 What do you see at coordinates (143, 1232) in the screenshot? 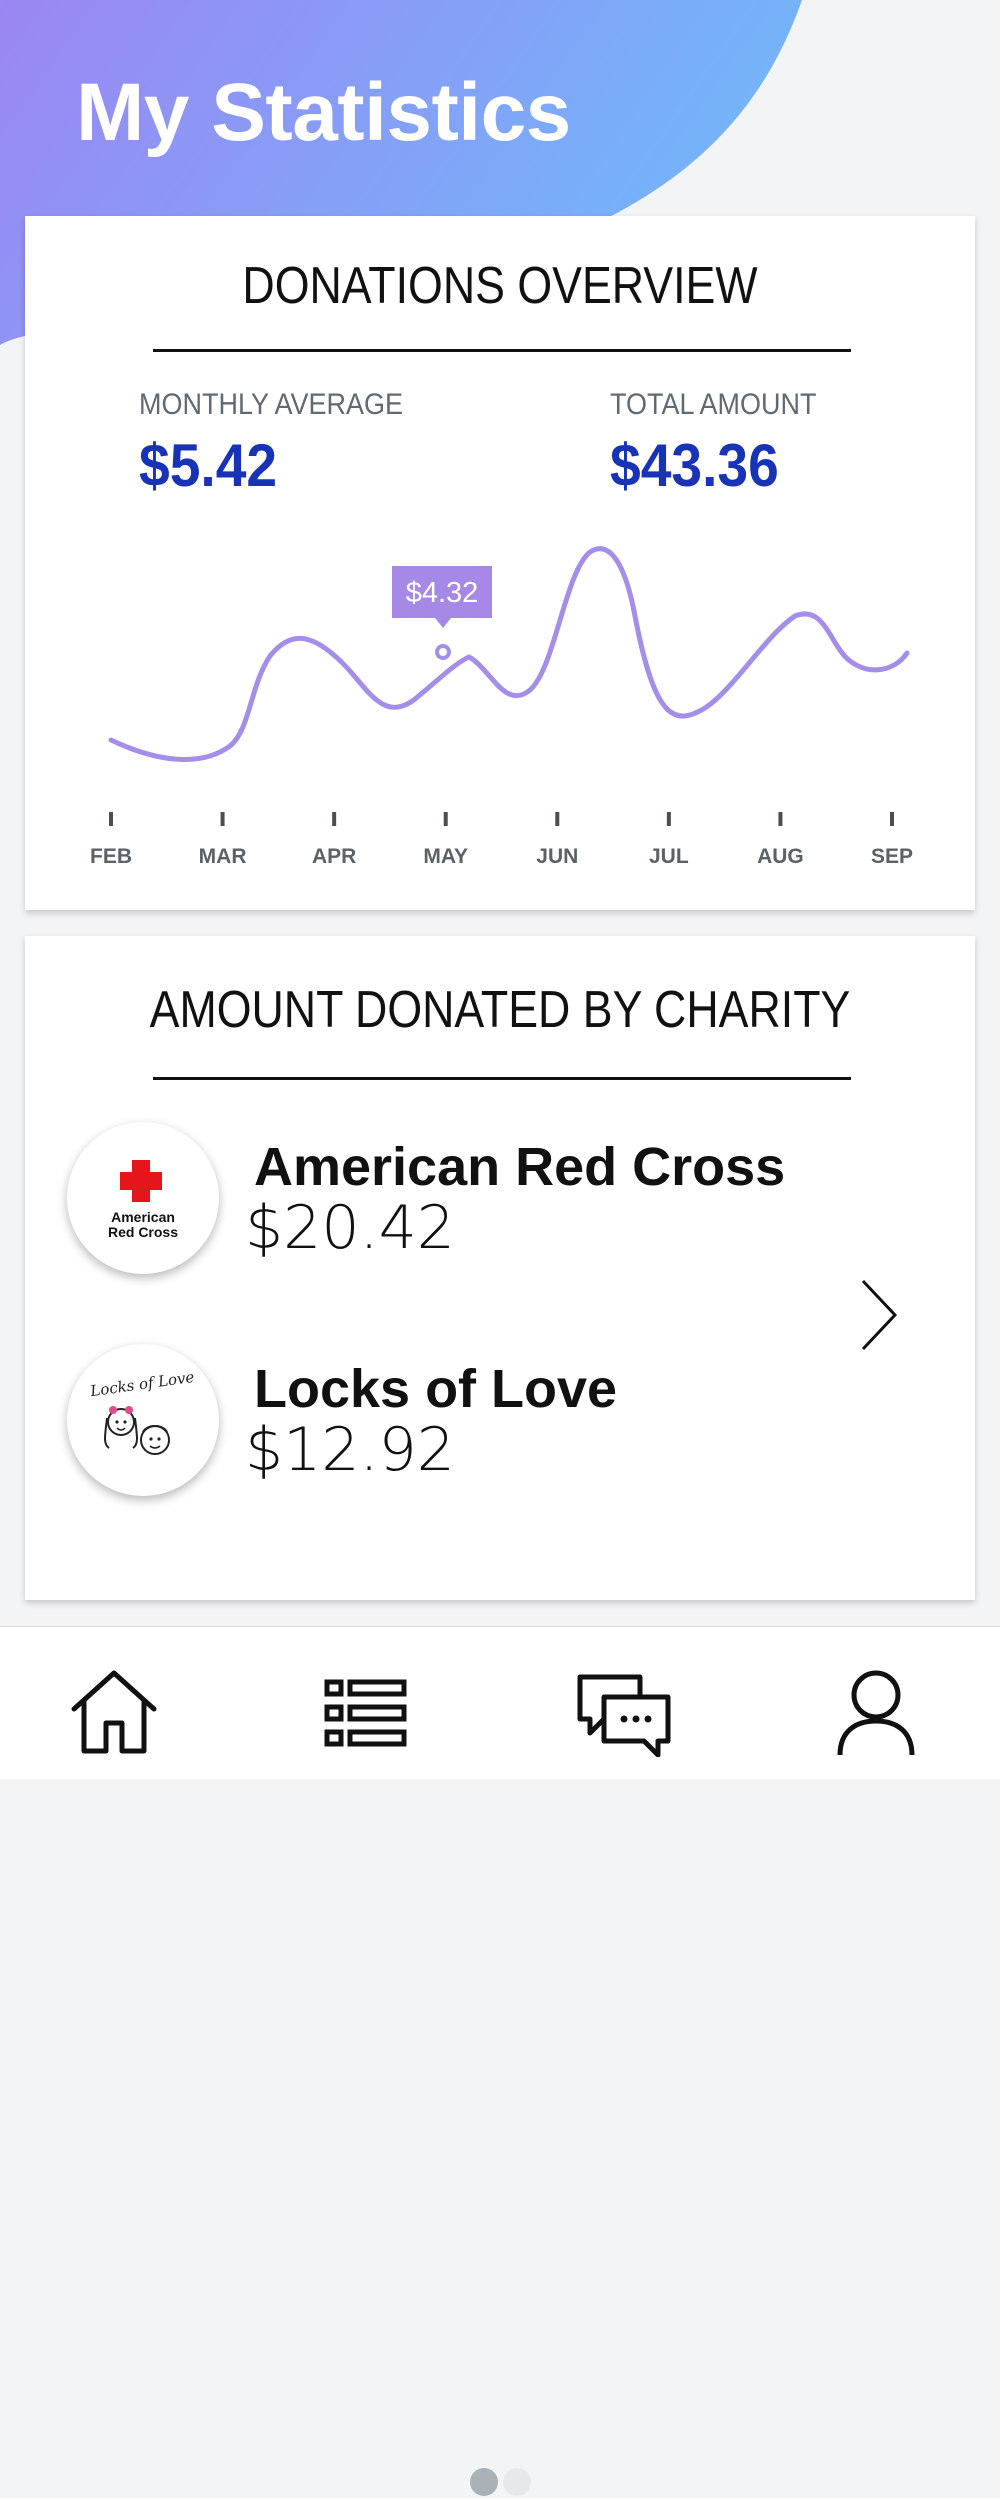
I see `logo-text-line-2: Red Cross` at bounding box center [143, 1232].